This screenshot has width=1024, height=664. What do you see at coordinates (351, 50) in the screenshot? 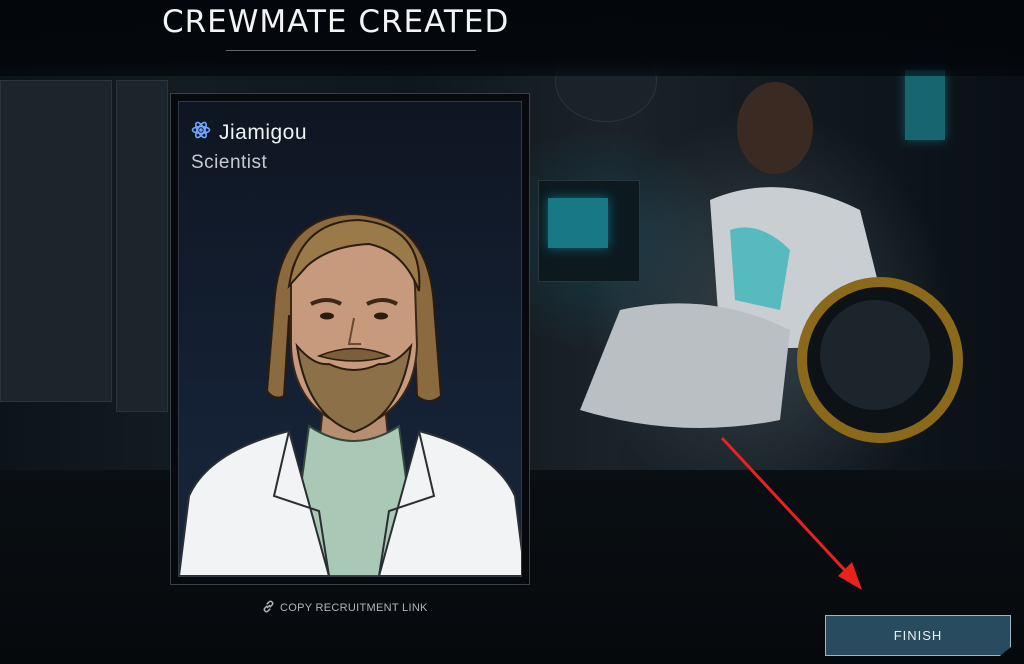
I see `title-divider` at bounding box center [351, 50].